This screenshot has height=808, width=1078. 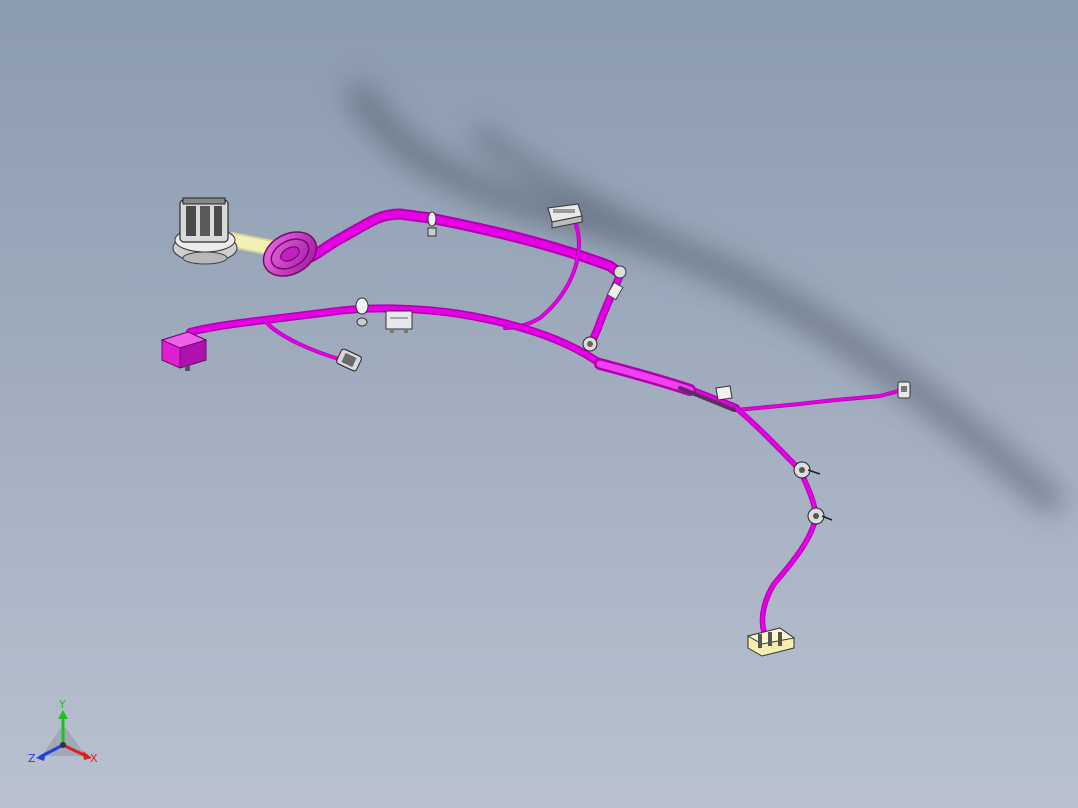 I want to click on mini-relay-connector, so click(x=399, y=321).